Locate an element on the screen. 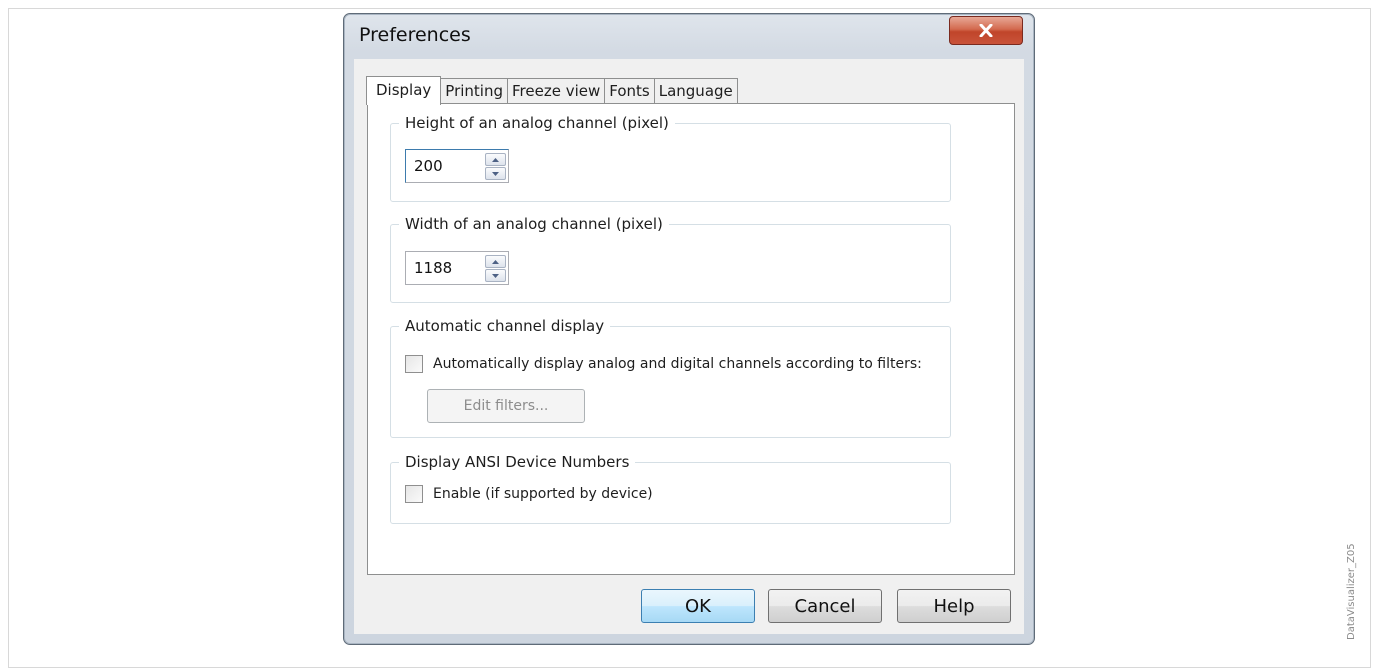 This screenshot has width=1379, height=668. close-icon is located at coordinates (986, 30).